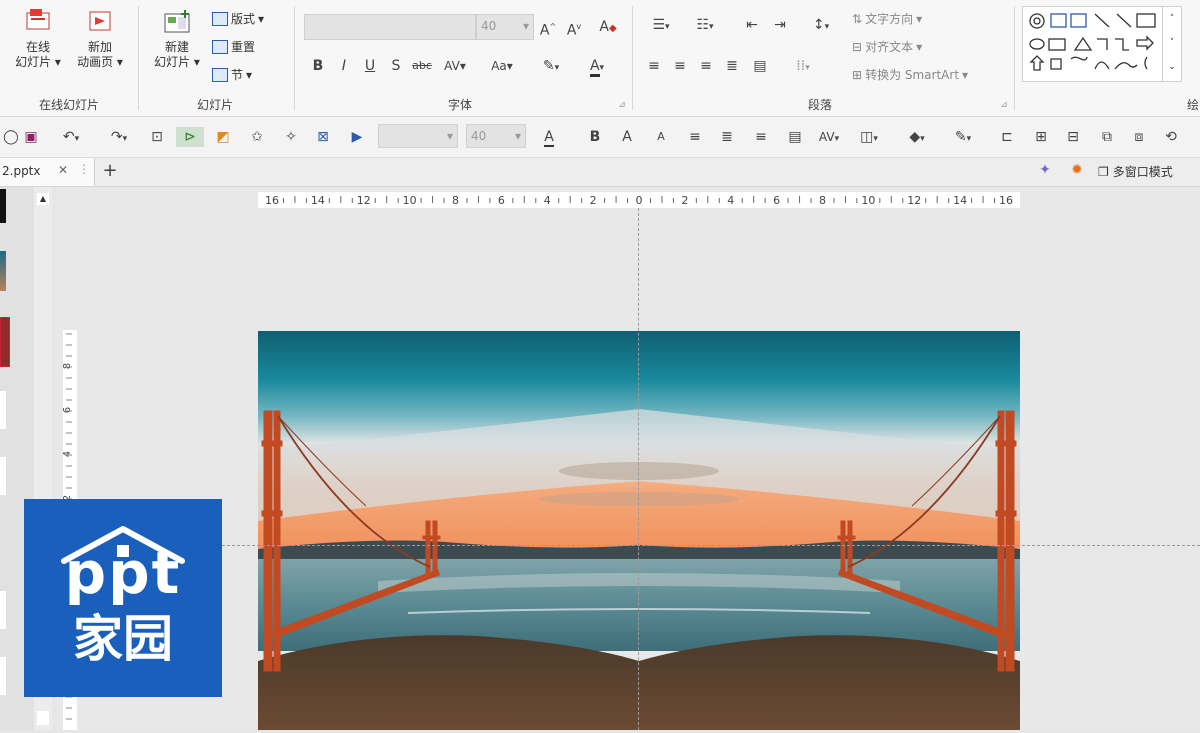 This screenshot has height=733, width=1200. I want to click on justify-icon: ≣, so click(732, 66).